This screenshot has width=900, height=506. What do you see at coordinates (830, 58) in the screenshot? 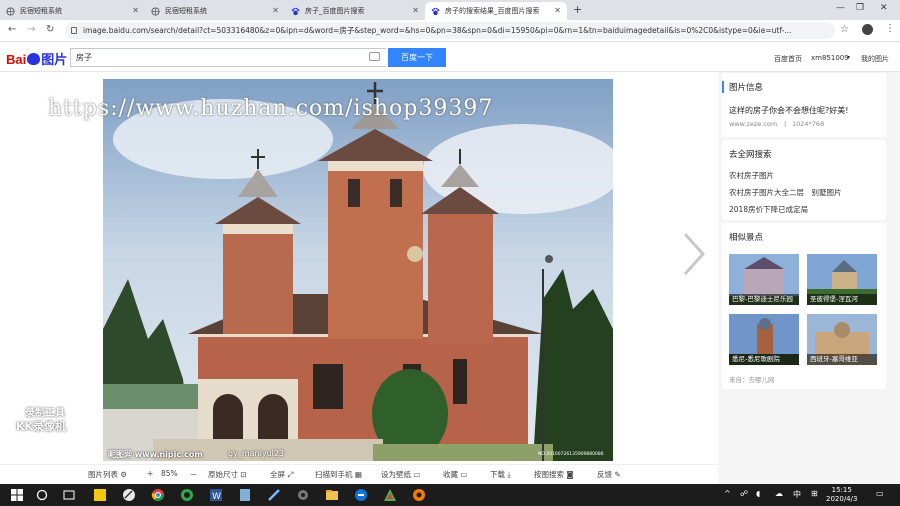
I see `user-menu-link: xm851009` at bounding box center [830, 58].